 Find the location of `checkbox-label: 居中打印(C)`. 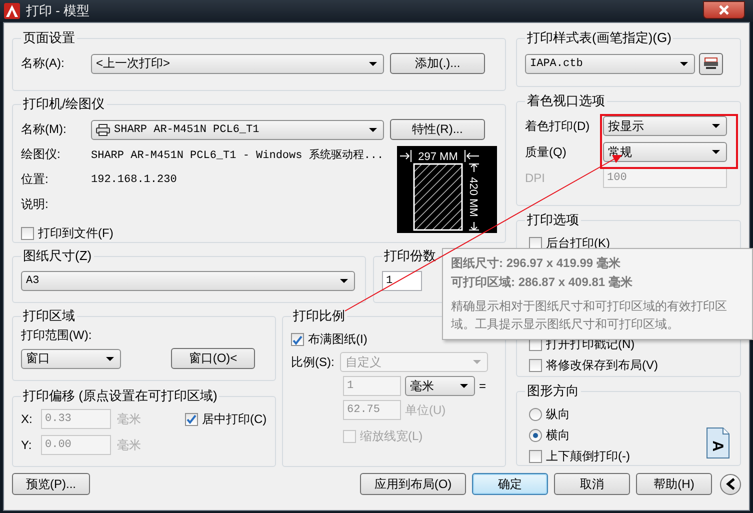

checkbox-label: 居中打印(C) is located at coordinates (234, 419).